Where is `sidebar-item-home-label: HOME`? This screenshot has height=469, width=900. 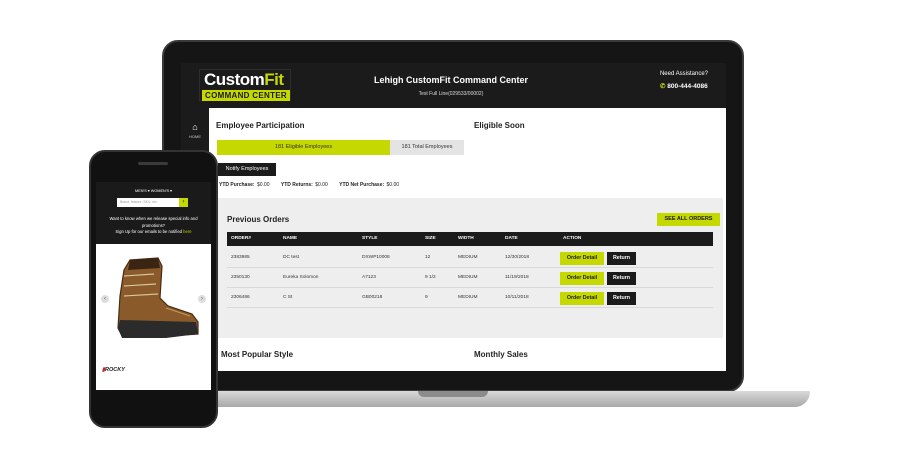
sidebar-item-home-label: HOME is located at coordinates (195, 136).